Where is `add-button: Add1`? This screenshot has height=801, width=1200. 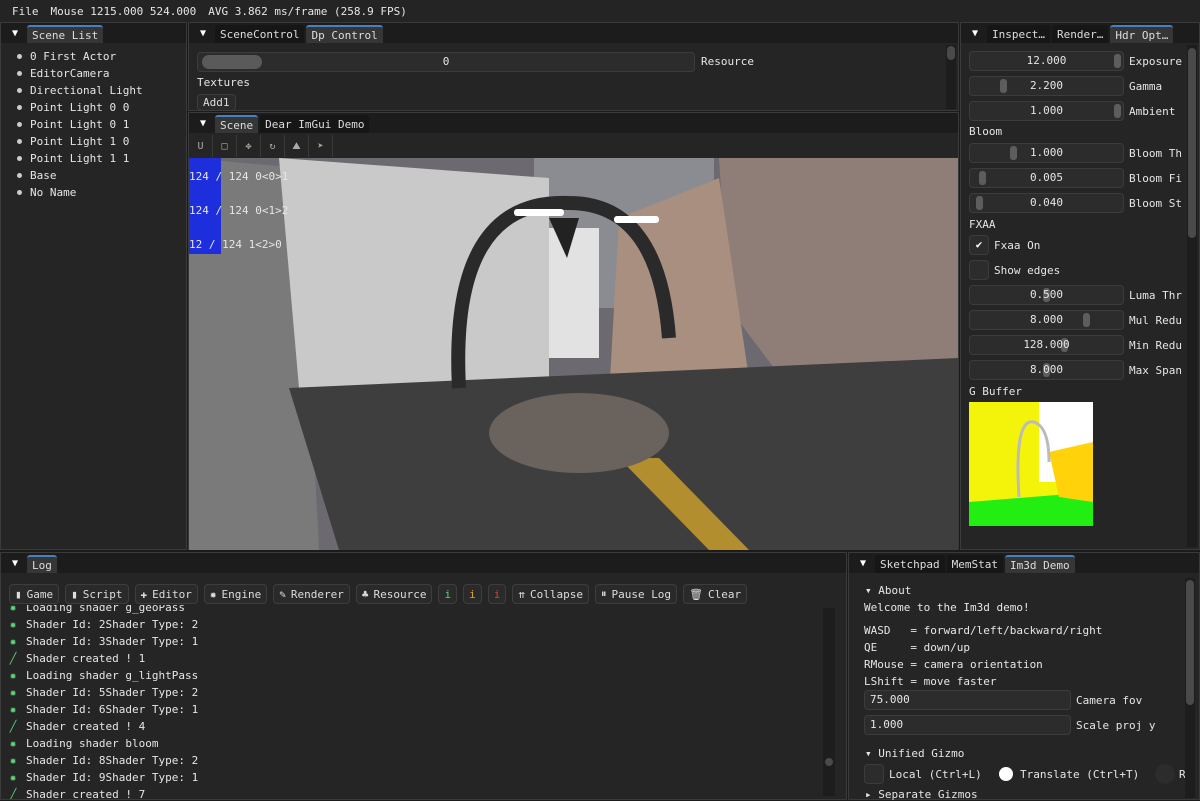 add-button: Add1 is located at coordinates (216, 102).